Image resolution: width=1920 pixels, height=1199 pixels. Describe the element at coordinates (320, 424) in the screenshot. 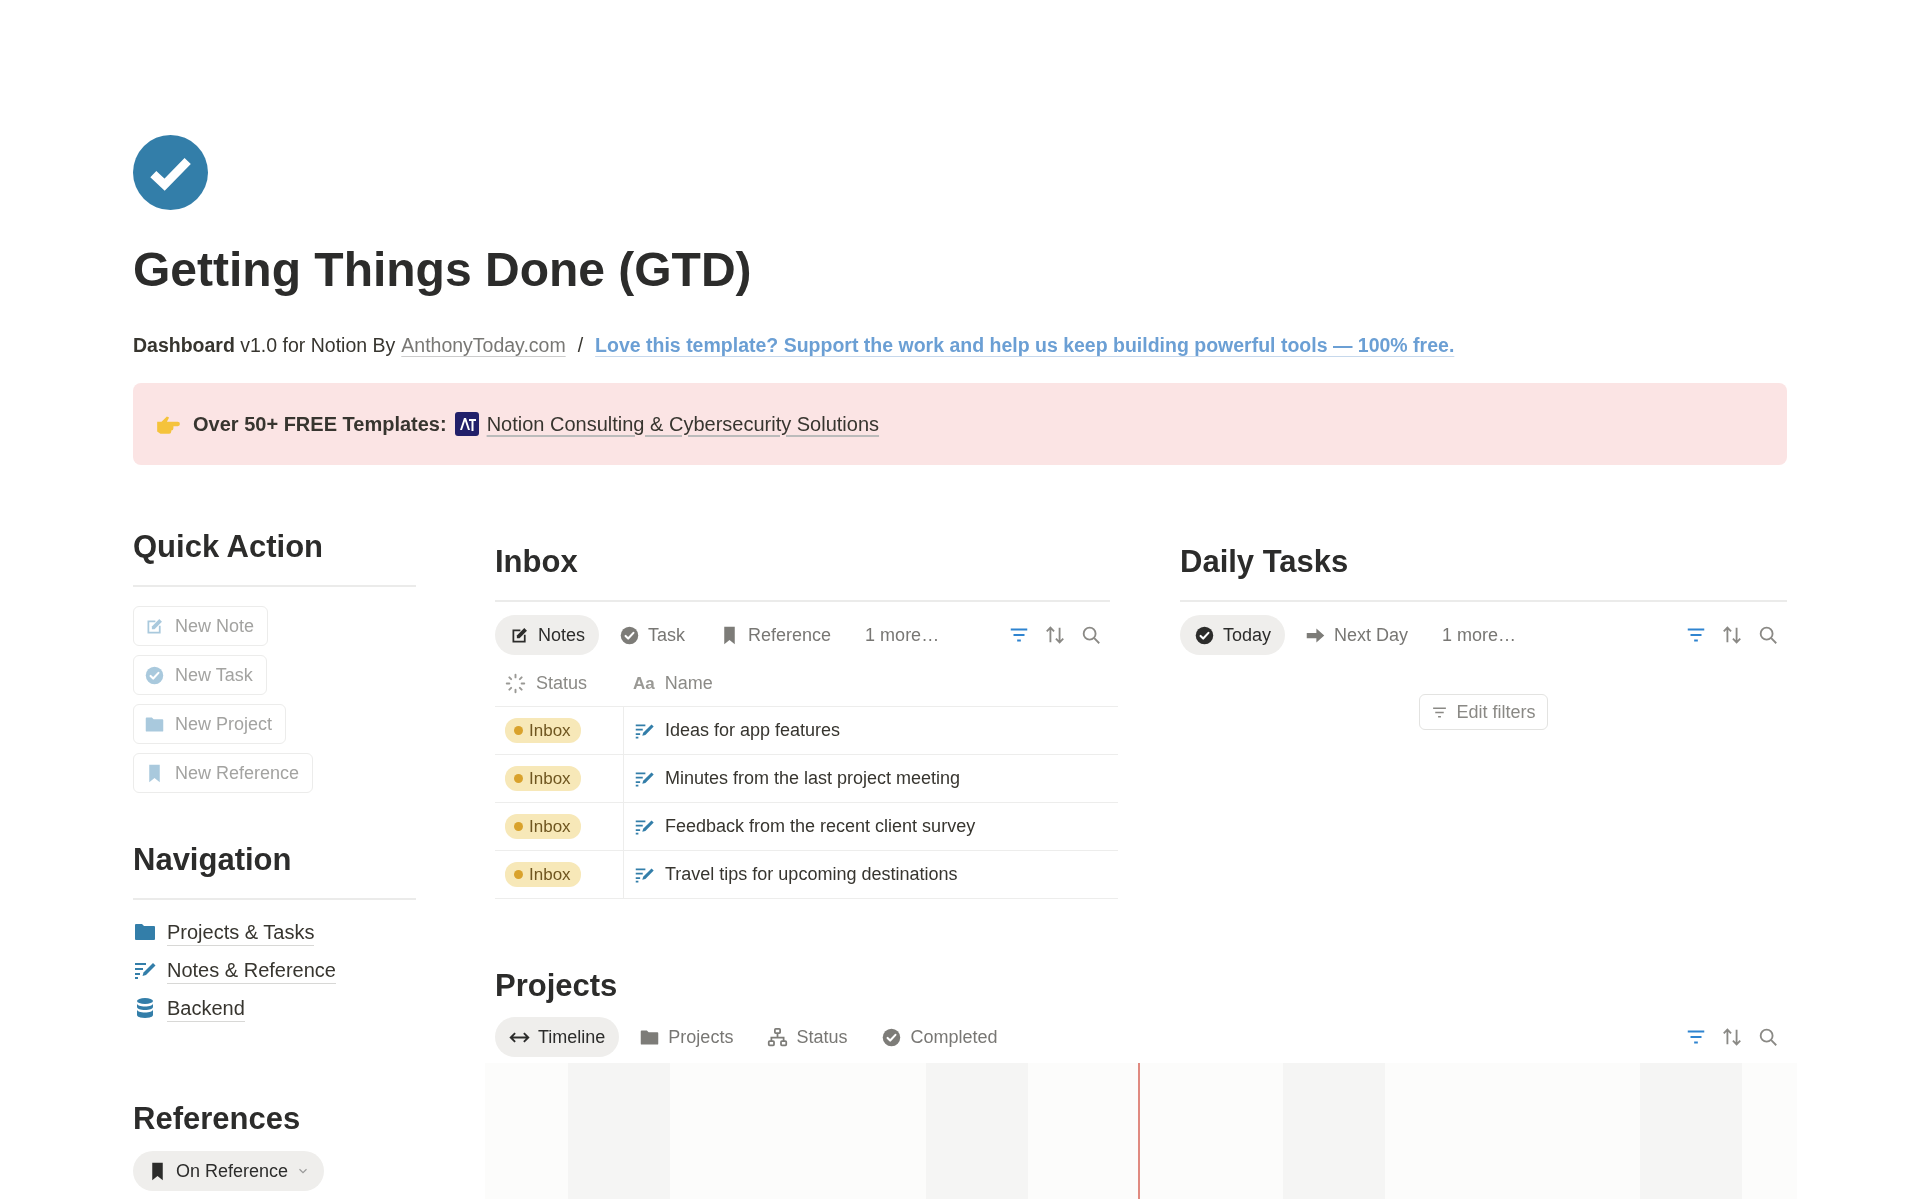

I see `callout-label: Over 50+ FREE Templates:` at that location.